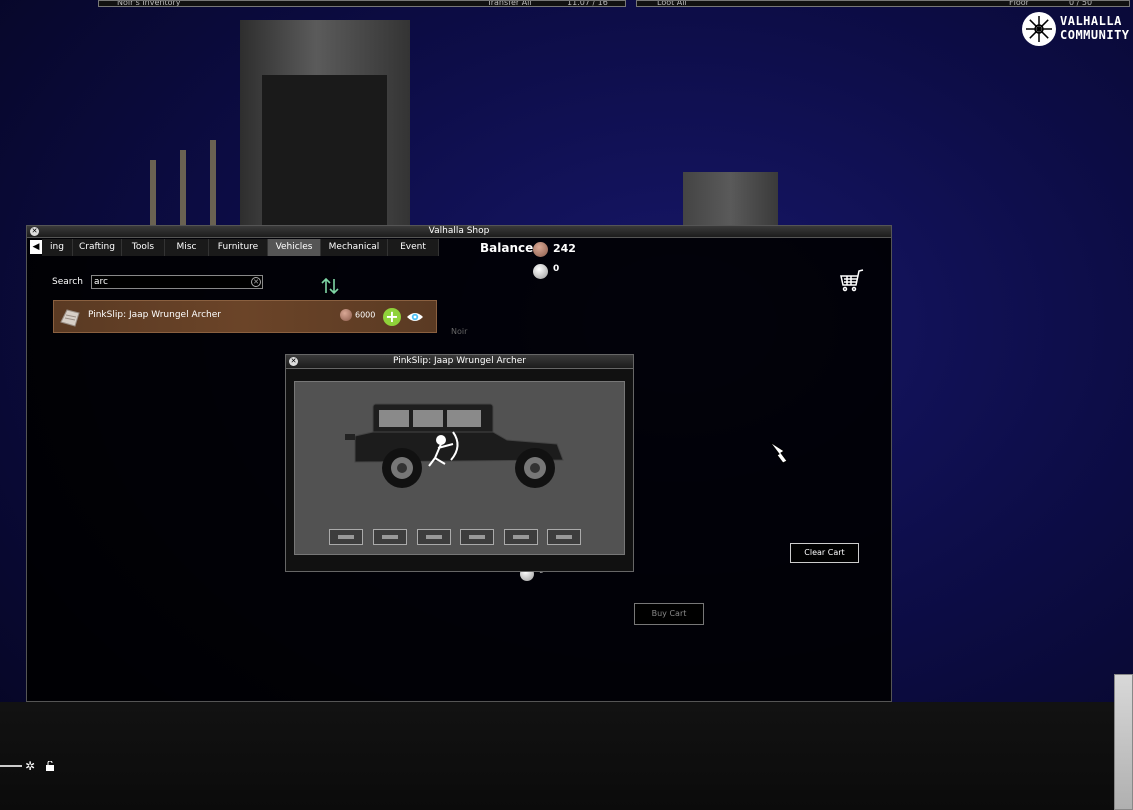  What do you see at coordinates (256, 282) in the screenshot?
I see `search-clear-icon: ✕` at bounding box center [256, 282].